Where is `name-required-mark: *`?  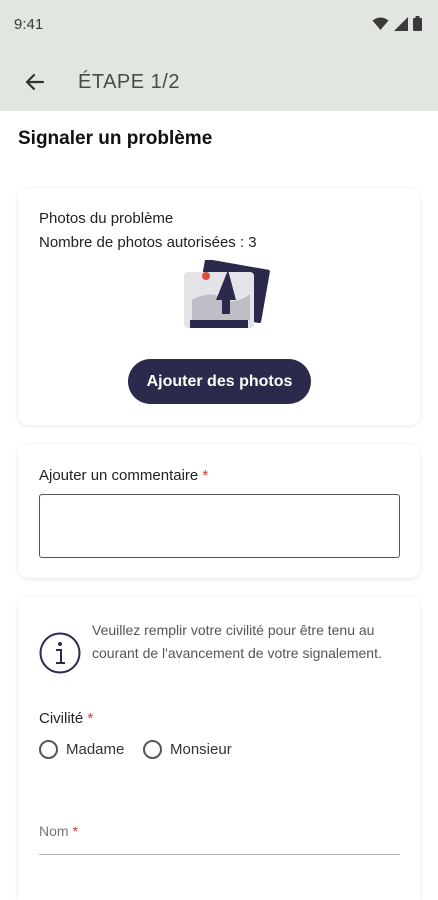 name-required-mark: * is located at coordinates (75, 831).